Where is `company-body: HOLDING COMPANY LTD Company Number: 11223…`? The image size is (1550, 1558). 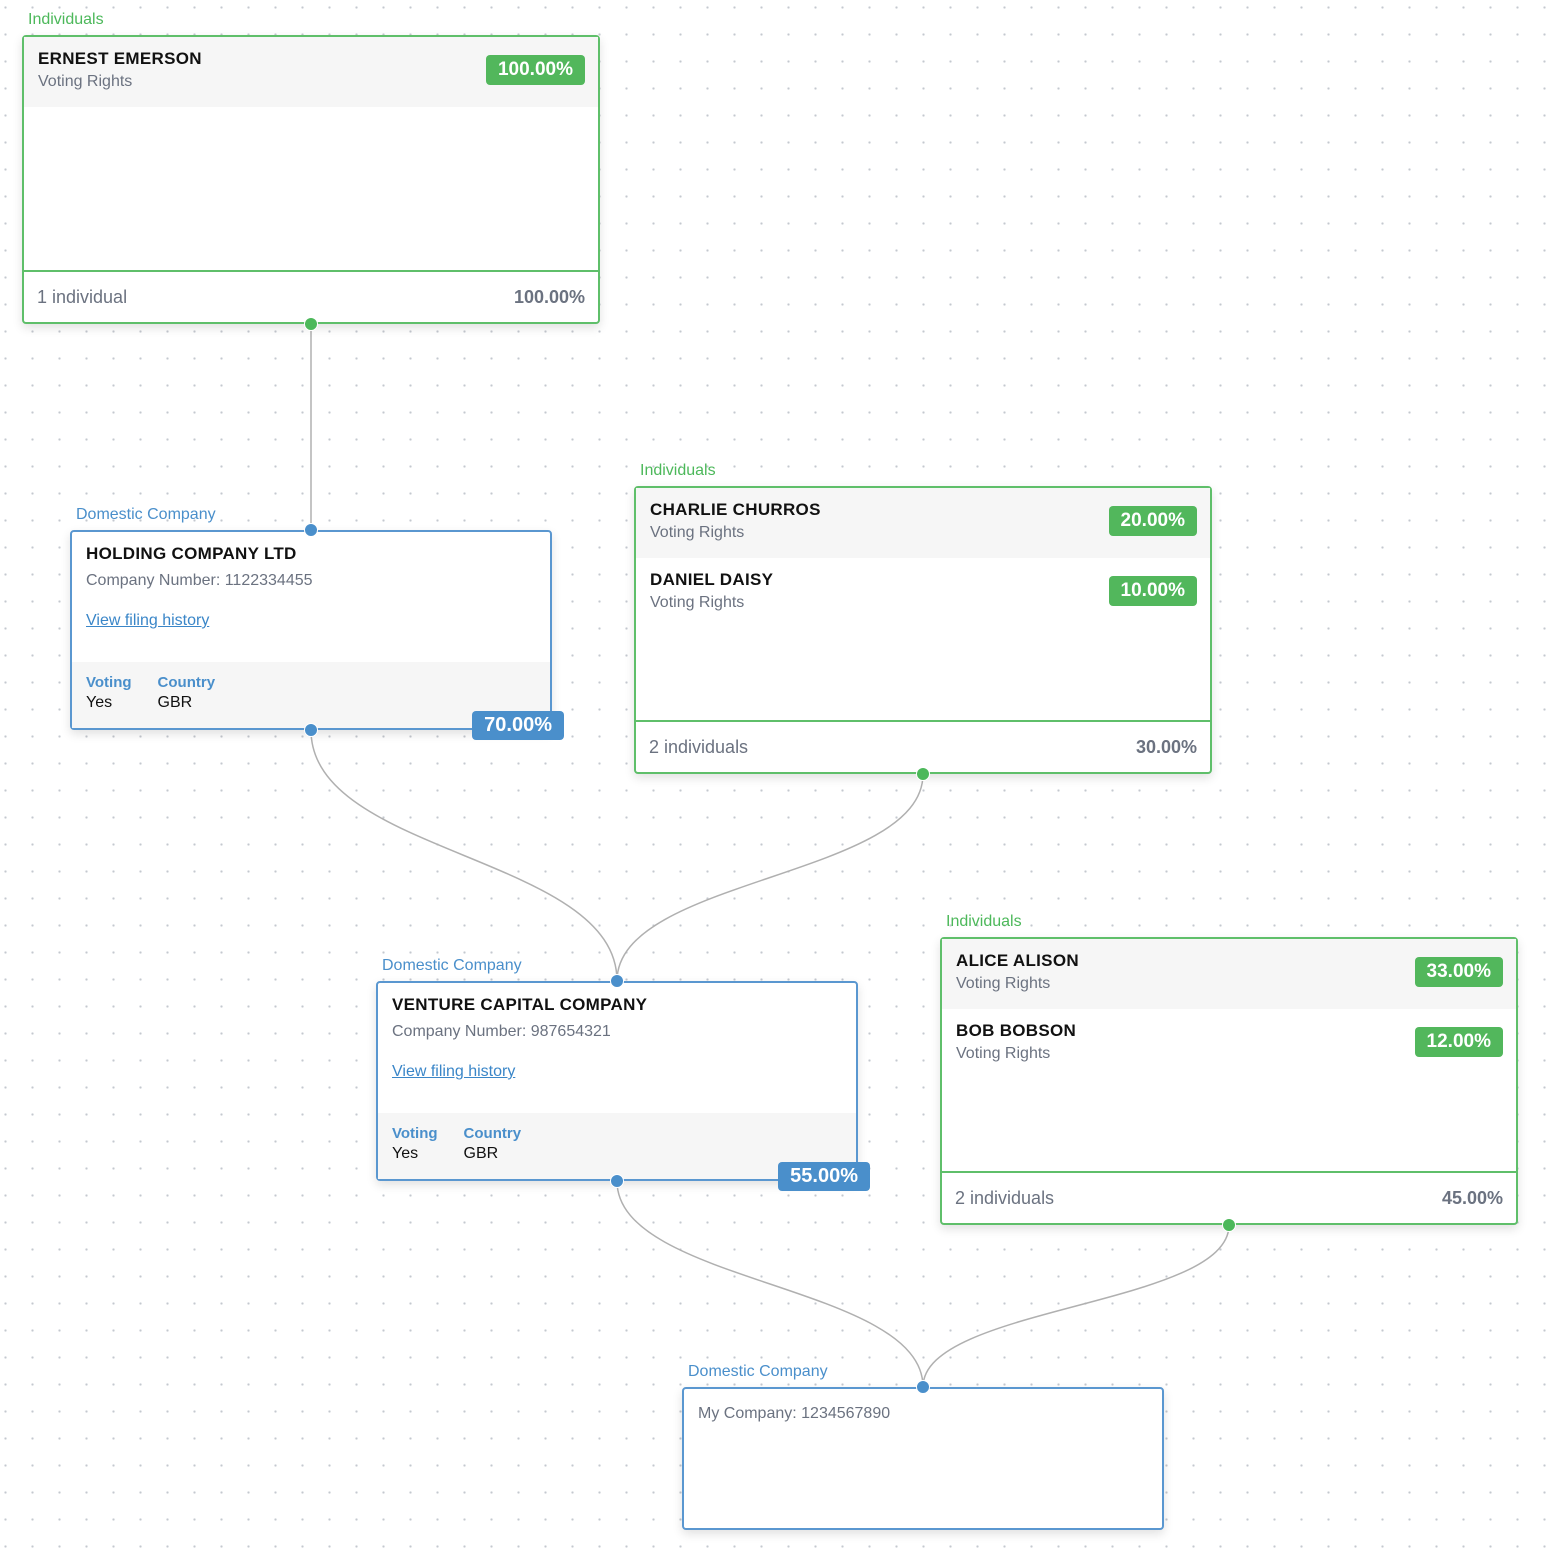 company-body: HOLDING COMPANY LTD Company Number: 11223… is located at coordinates (311, 587).